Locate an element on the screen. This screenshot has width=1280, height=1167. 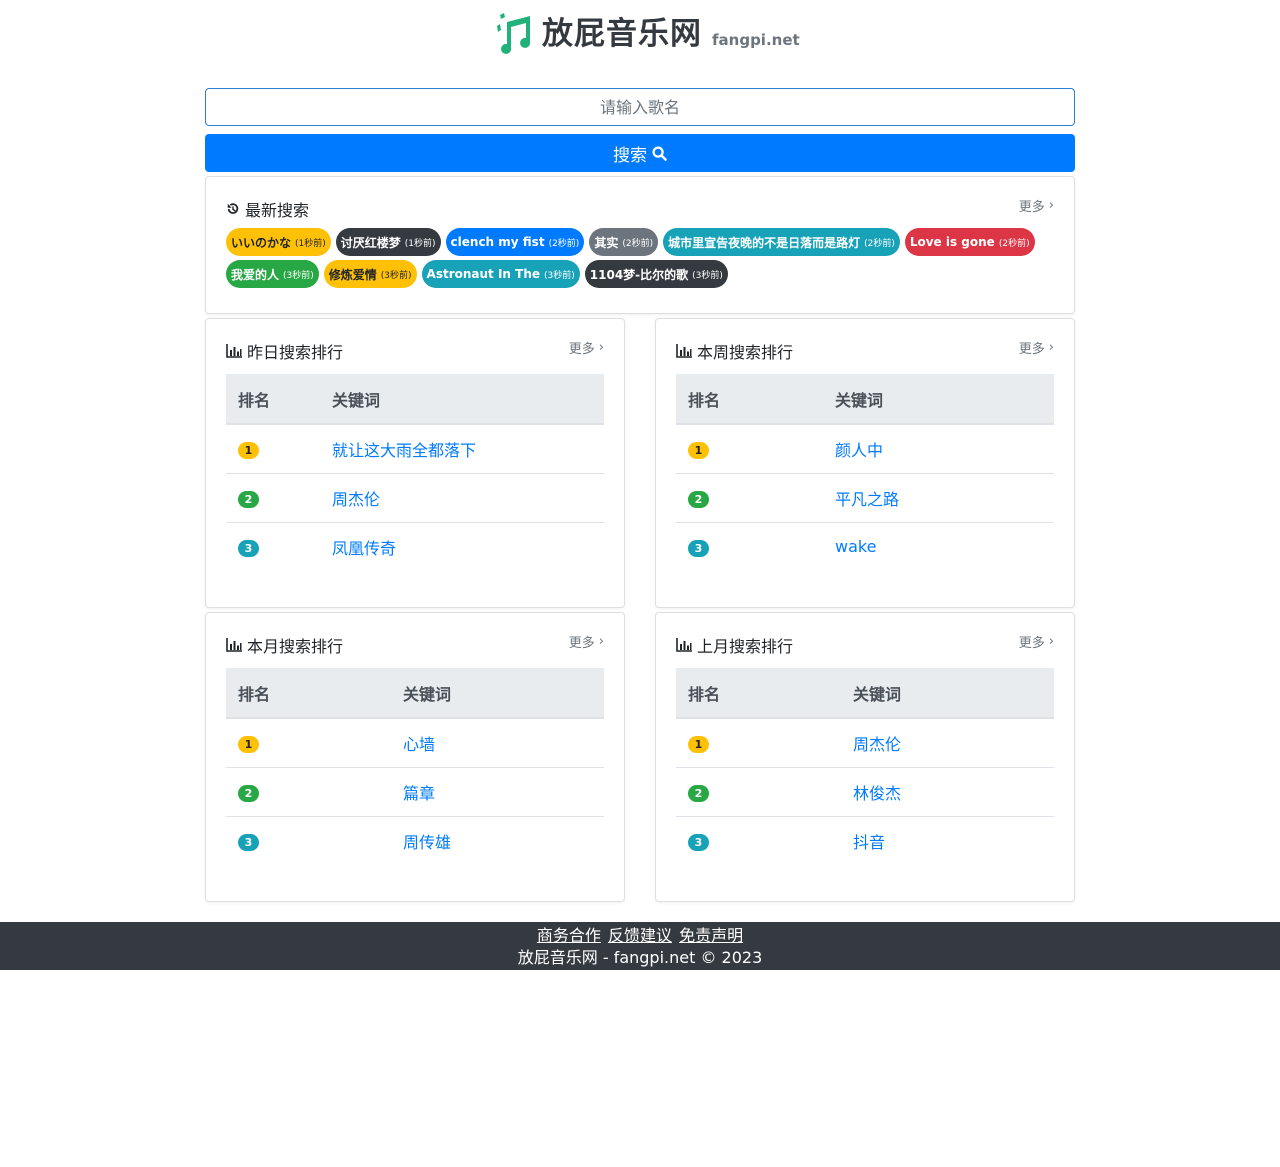
search-tag: 我爱的人 (3秒前) is located at coordinates (272, 274).